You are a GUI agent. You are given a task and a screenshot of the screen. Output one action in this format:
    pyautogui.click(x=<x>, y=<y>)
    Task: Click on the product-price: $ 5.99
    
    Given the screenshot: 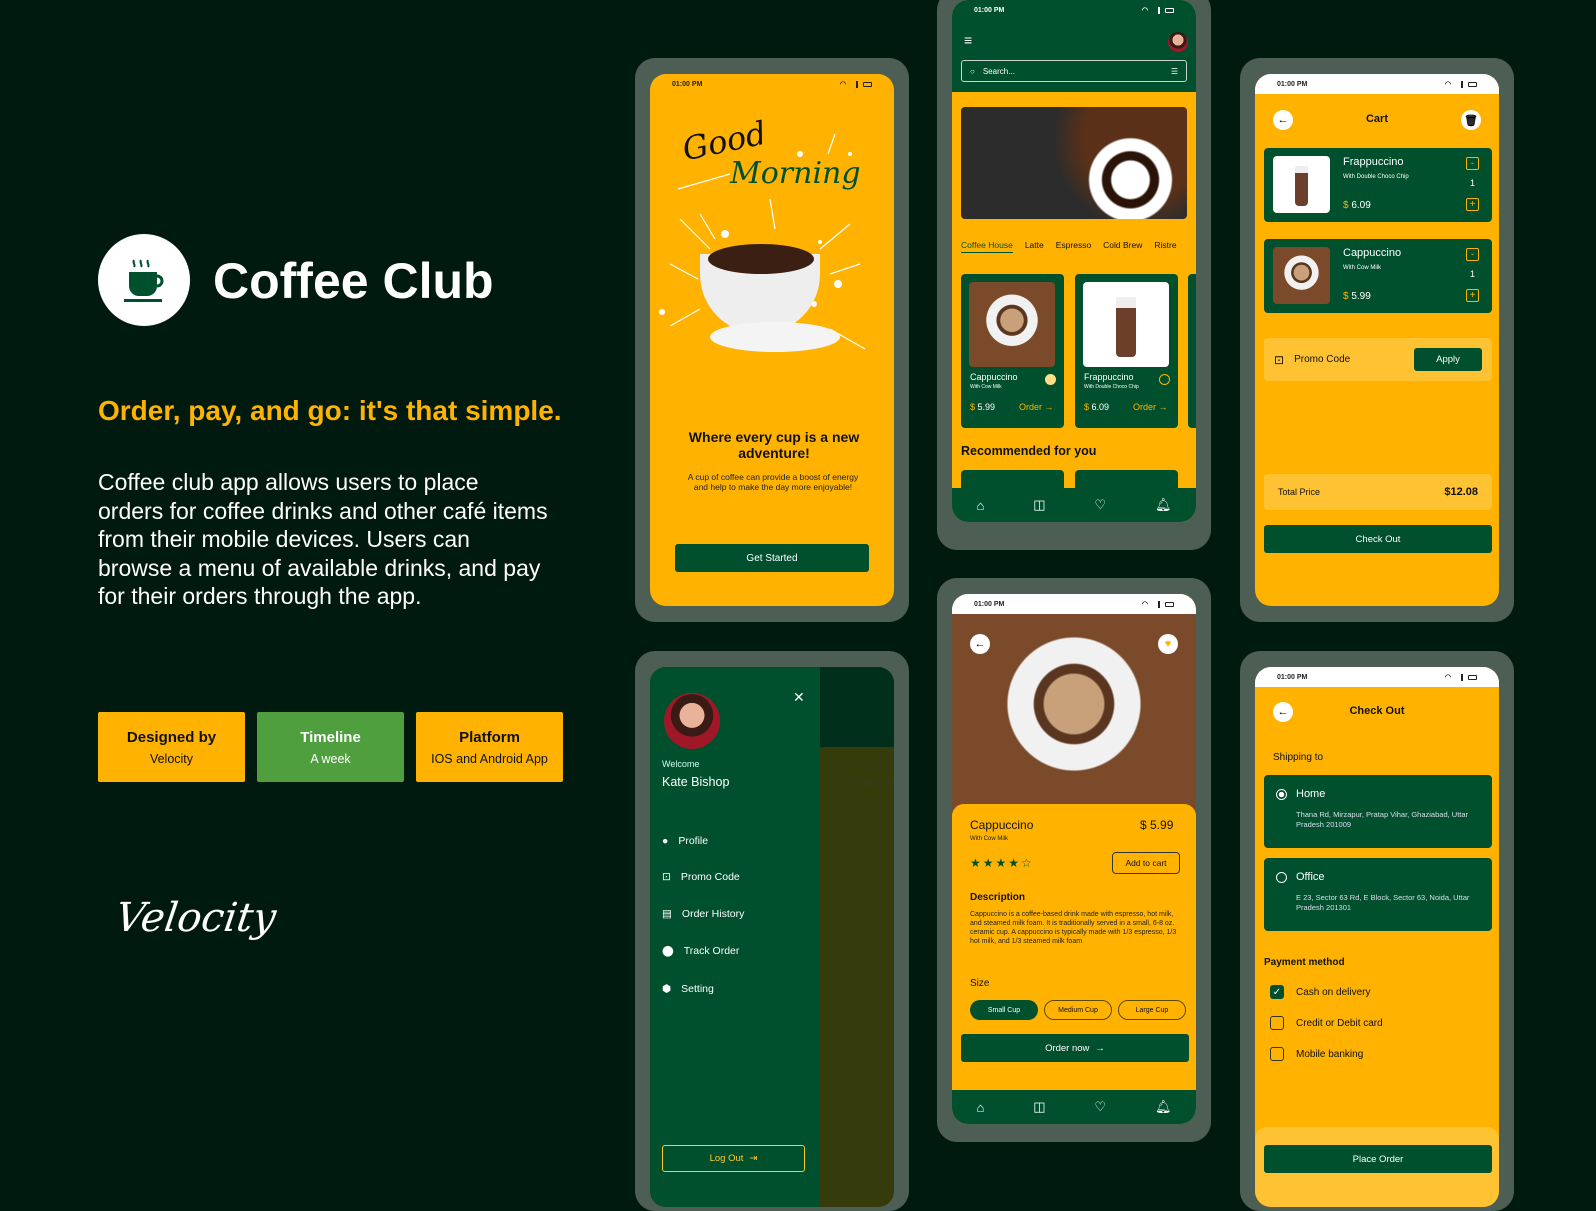 What is the action you would take?
    pyautogui.click(x=1157, y=825)
    